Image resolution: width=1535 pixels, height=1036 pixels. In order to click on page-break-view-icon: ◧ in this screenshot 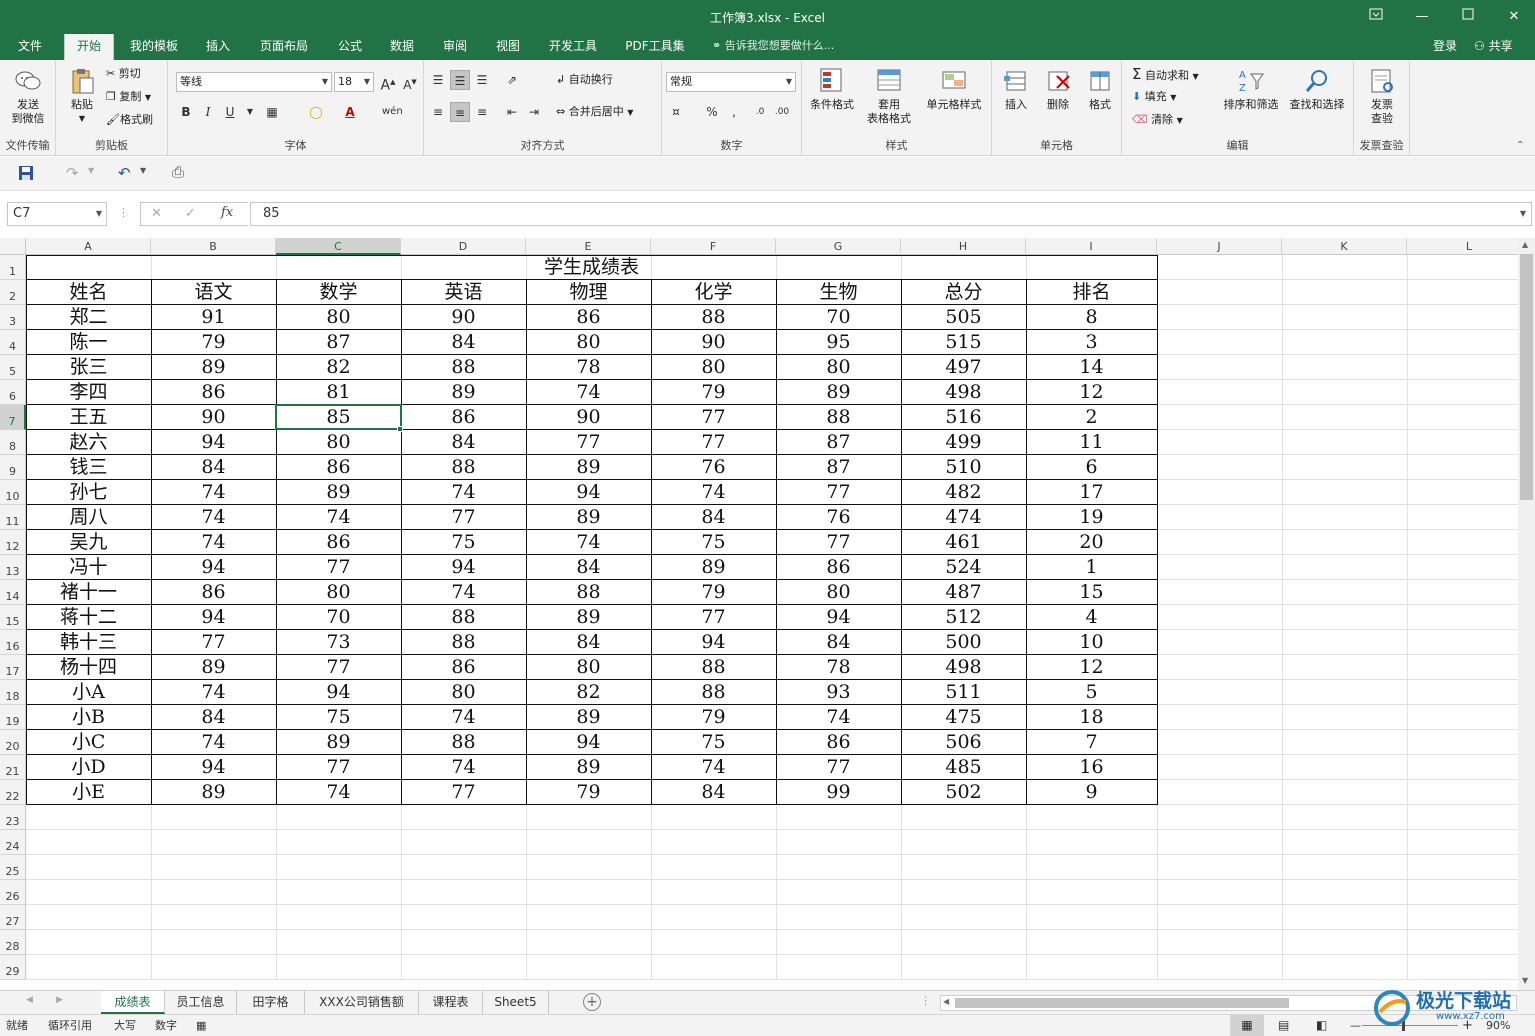, I will do `click(1321, 1025)`.